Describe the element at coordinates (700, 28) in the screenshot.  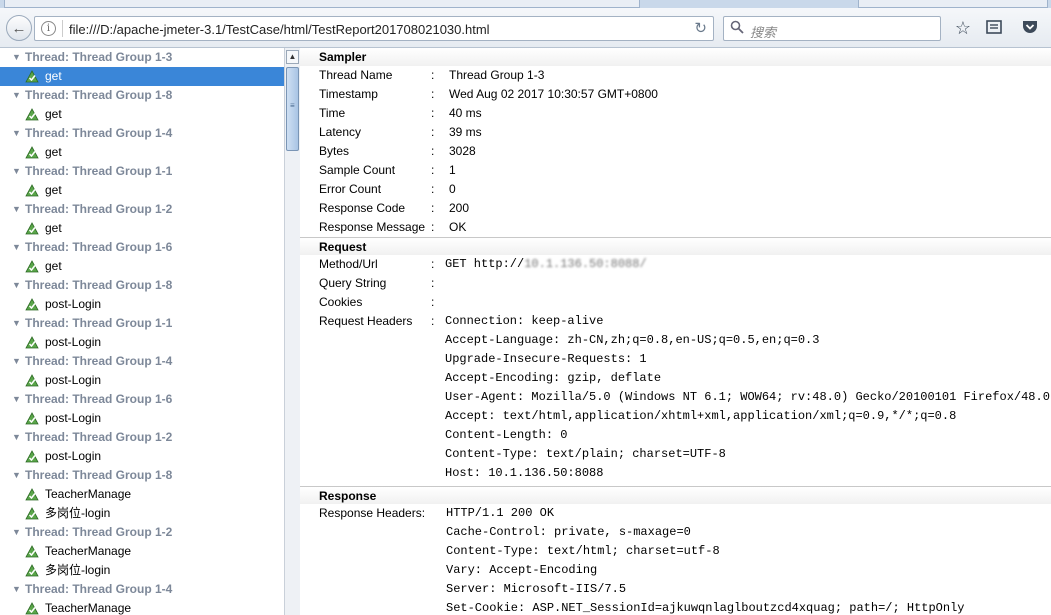
I see `reload-icon: ↻` at that location.